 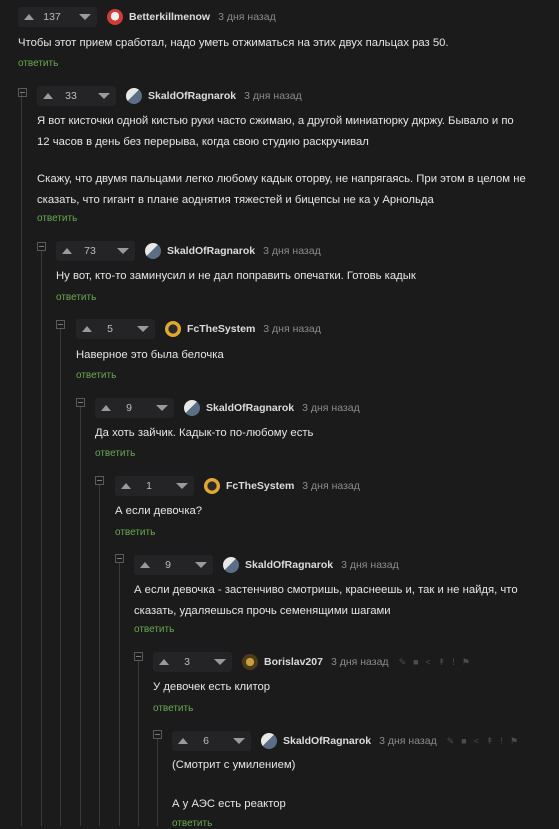 What do you see at coordinates (169, 17) in the screenshot?
I see `author-name: Betterkillmenow` at bounding box center [169, 17].